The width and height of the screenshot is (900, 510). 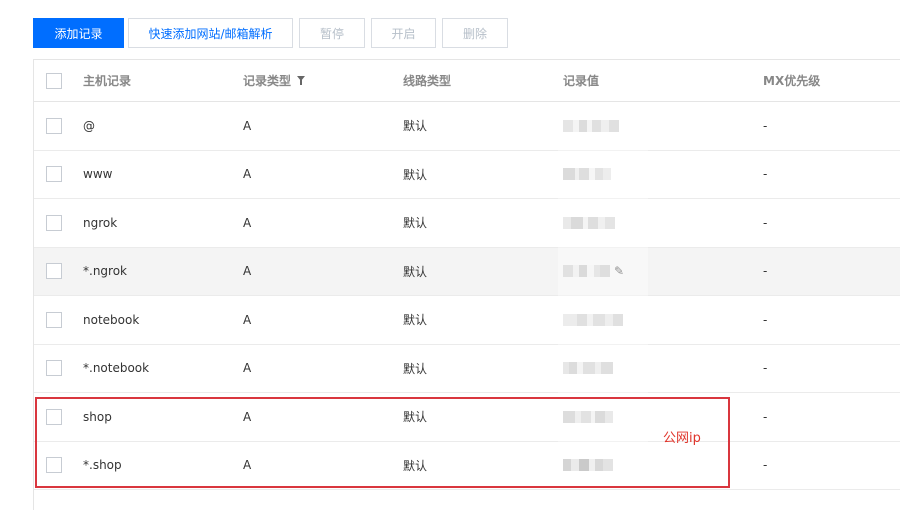 What do you see at coordinates (467, 320) in the screenshot?
I see `table-row: notebook A 默认 -` at bounding box center [467, 320].